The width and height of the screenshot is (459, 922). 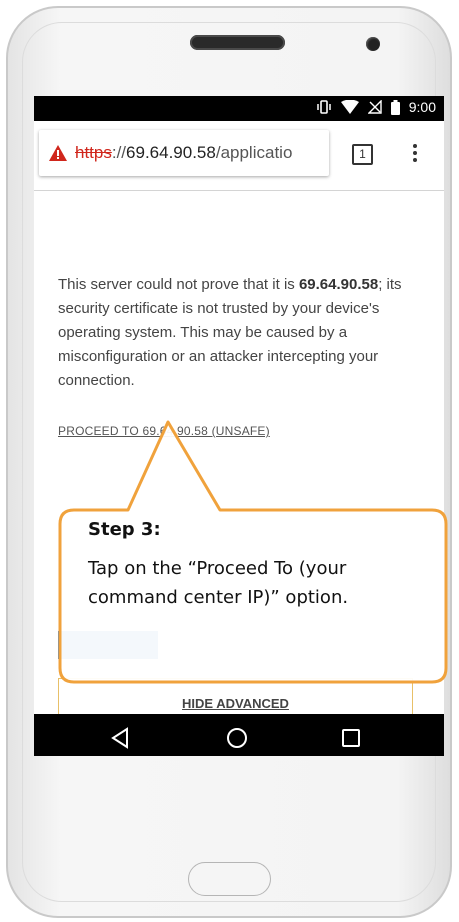 I want to click on callout-title: Step 3:, so click(x=124, y=529).